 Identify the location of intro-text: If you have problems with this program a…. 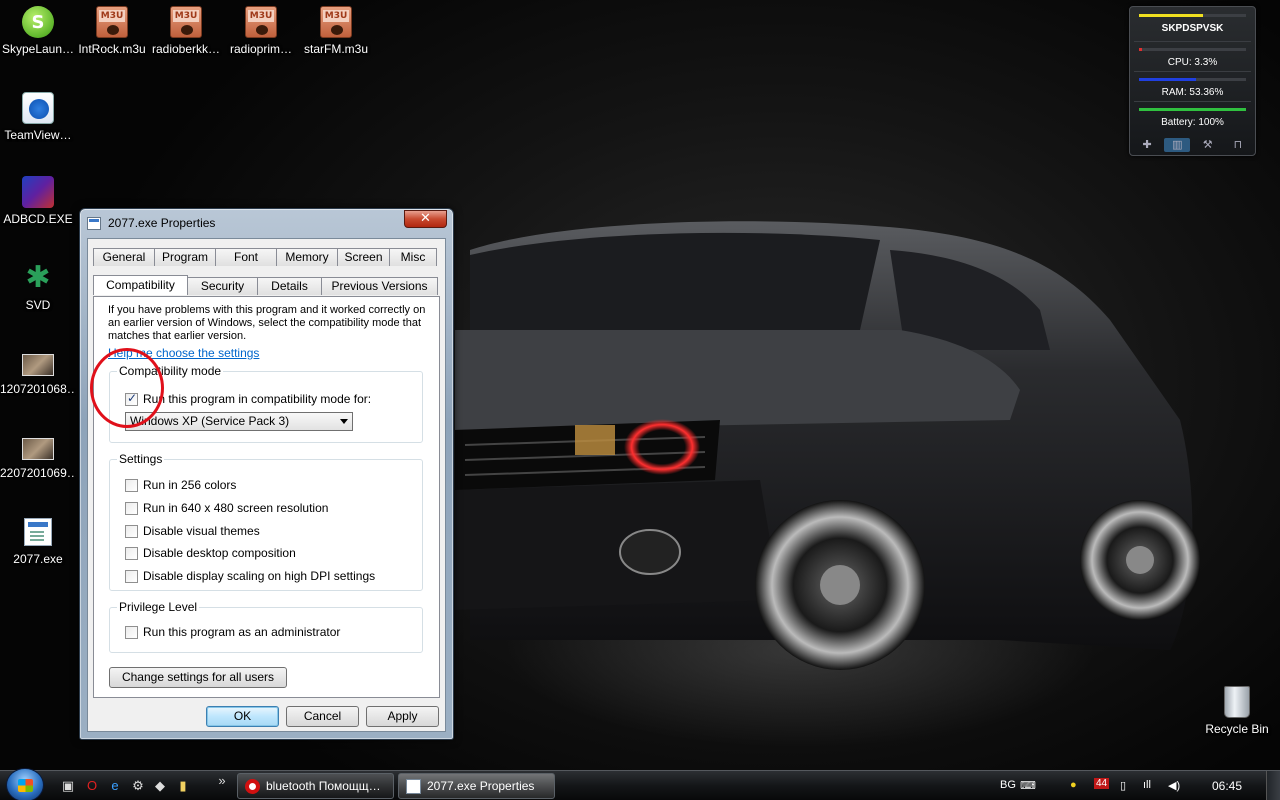
(267, 323).